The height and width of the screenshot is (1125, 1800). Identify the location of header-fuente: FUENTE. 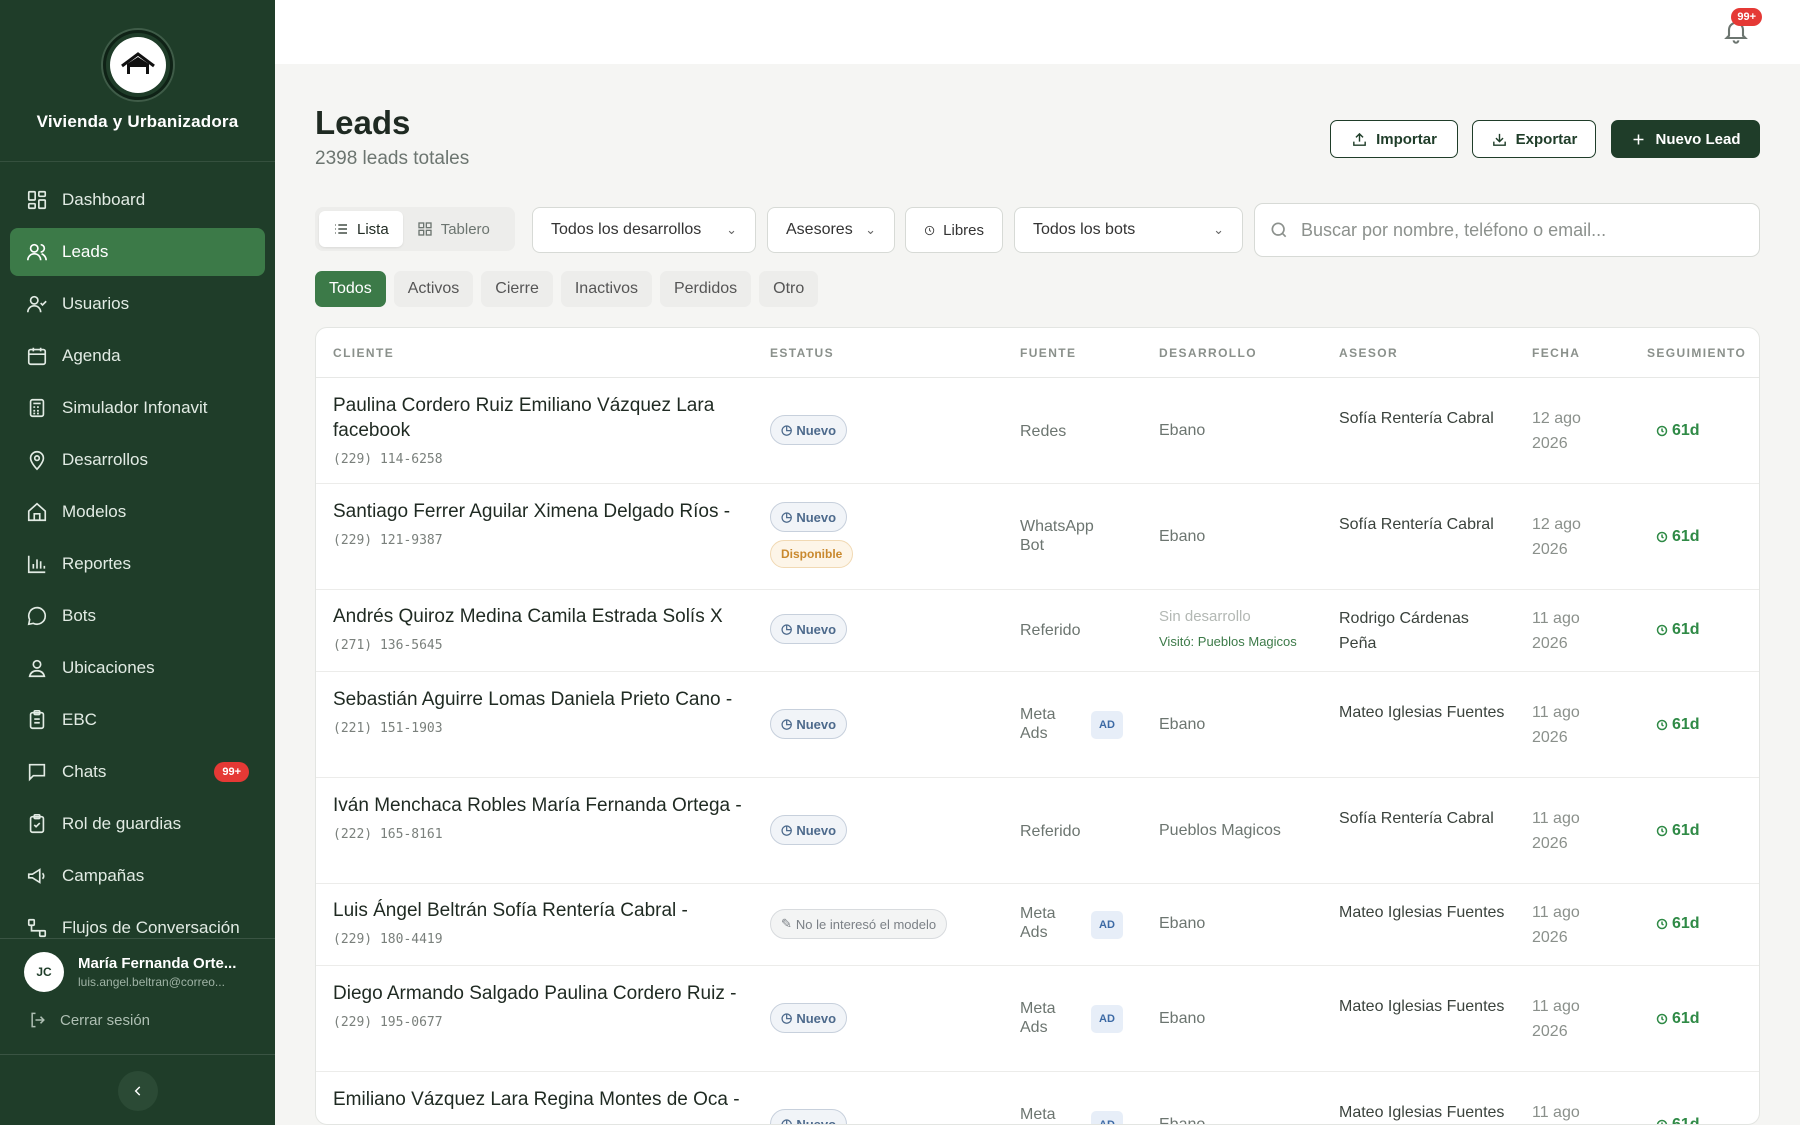
(1048, 353).